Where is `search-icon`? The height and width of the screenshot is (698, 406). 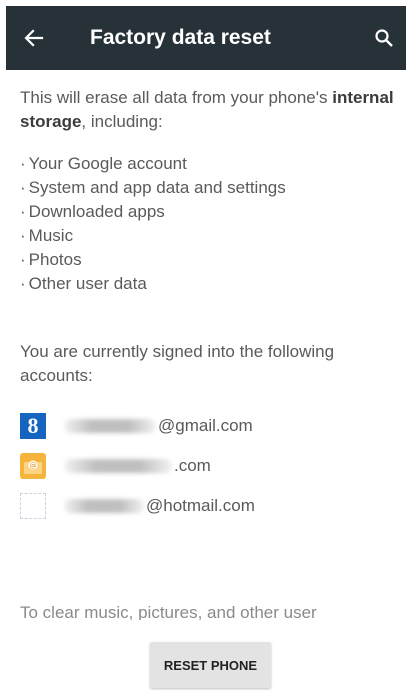 search-icon is located at coordinates (384, 38).